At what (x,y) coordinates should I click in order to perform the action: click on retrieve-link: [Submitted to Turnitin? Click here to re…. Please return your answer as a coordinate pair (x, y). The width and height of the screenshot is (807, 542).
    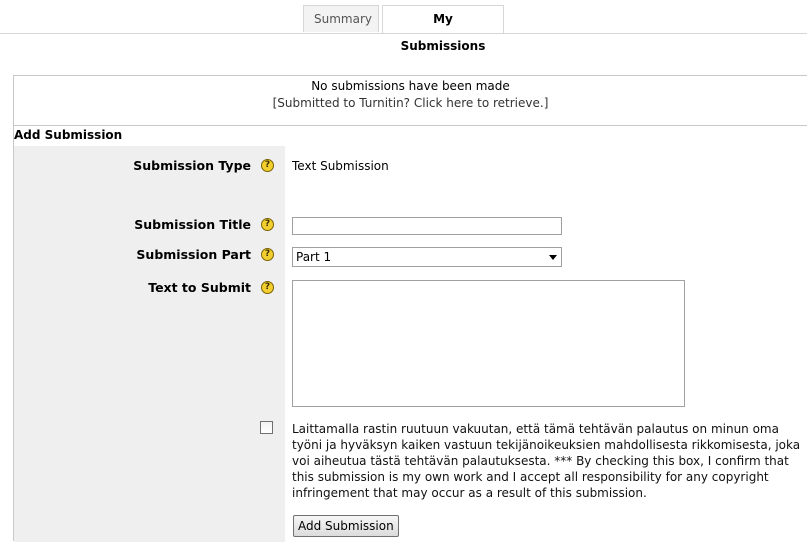
    Looking at the image, I should click on (411, 103).